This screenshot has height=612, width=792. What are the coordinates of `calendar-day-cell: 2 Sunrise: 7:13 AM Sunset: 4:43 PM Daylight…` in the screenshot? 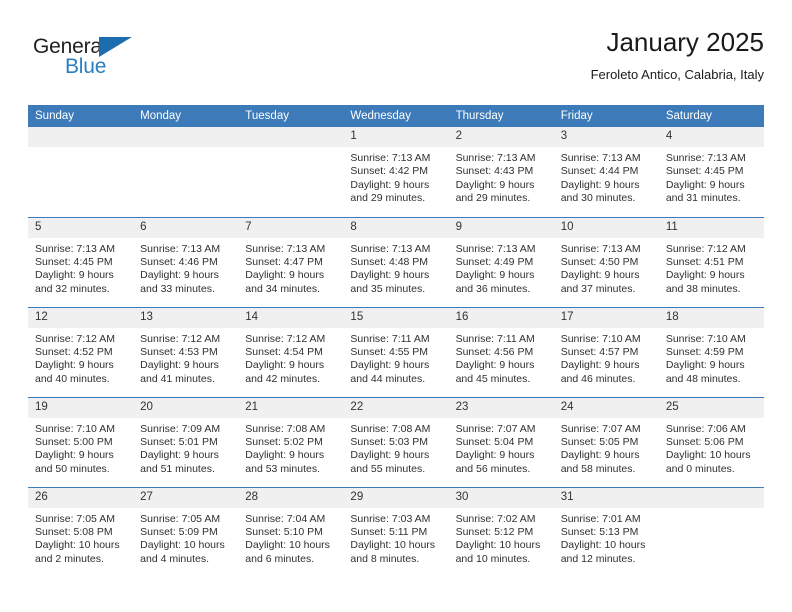 It's located at (501, 172).